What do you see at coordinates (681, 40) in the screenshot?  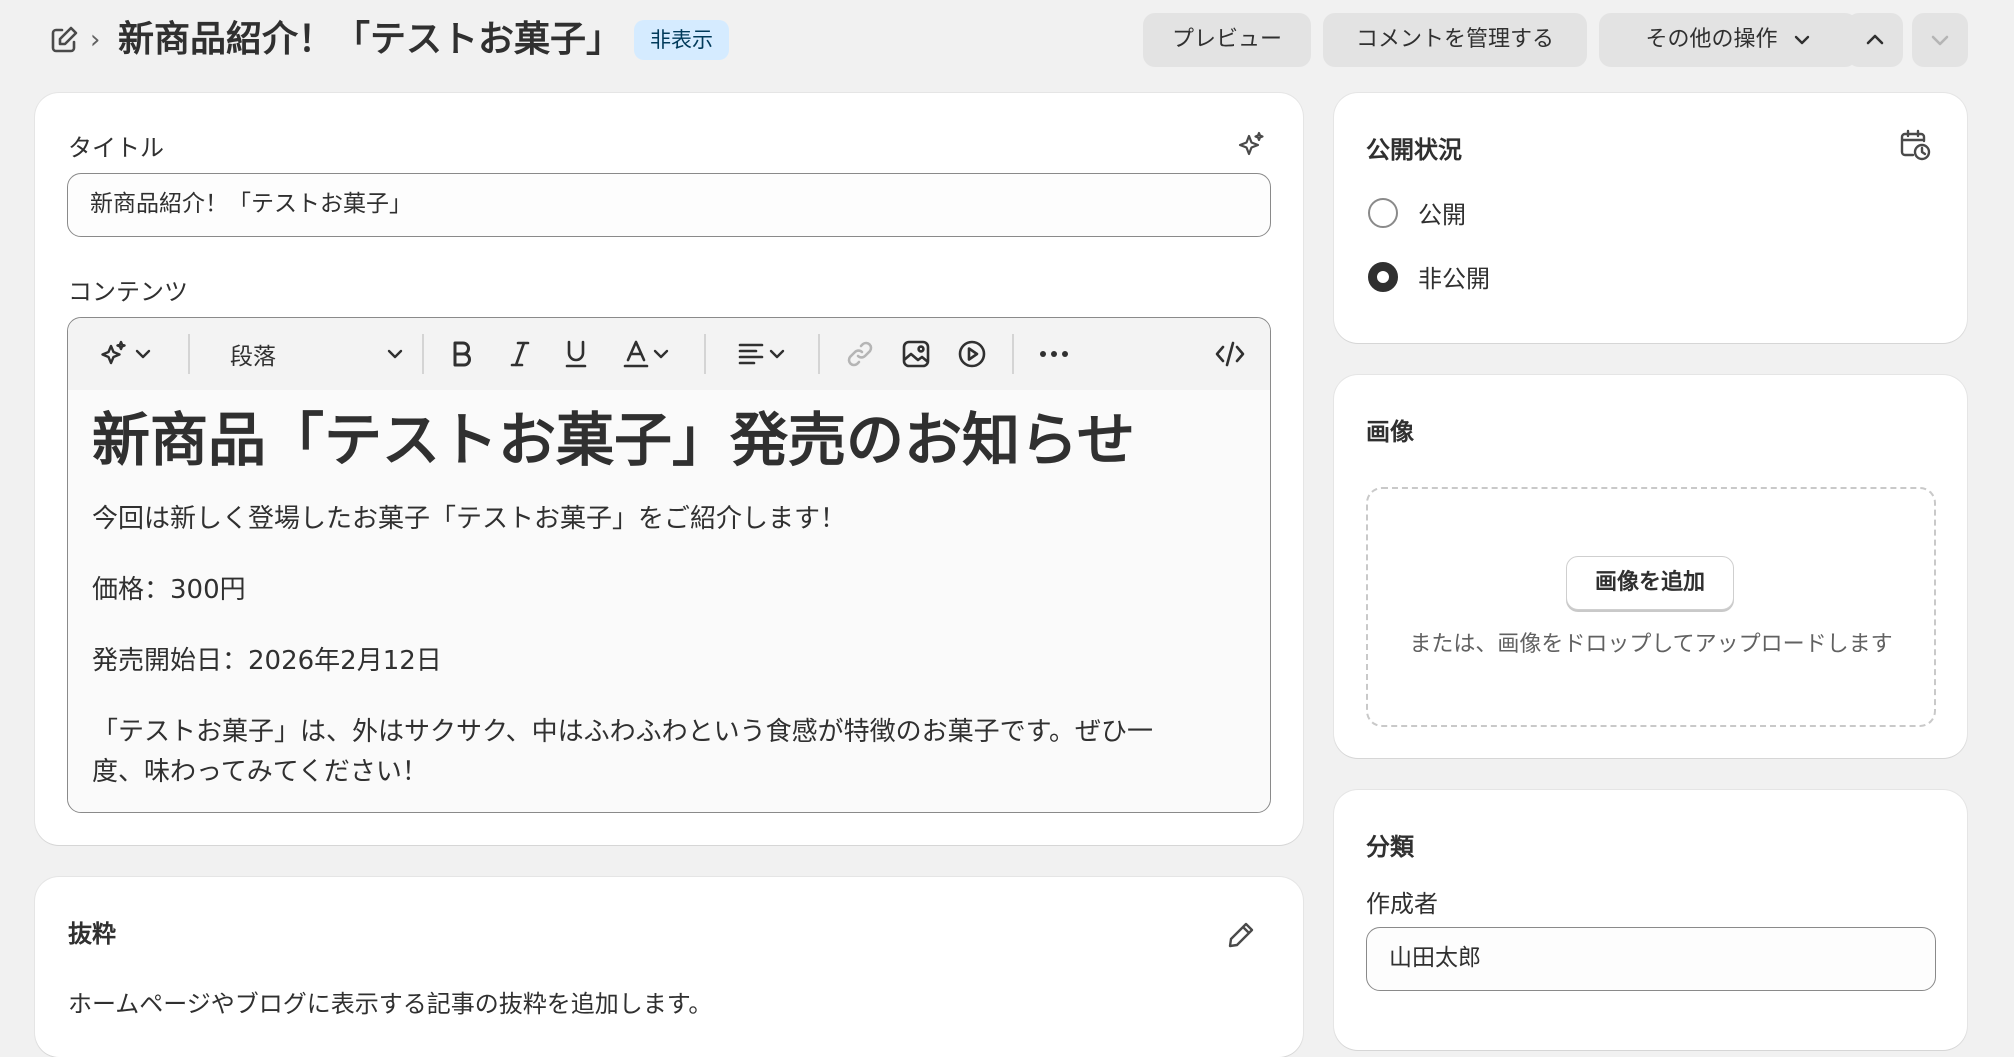 I see `status-badge: 非表示` at bounding box center [681, 40].